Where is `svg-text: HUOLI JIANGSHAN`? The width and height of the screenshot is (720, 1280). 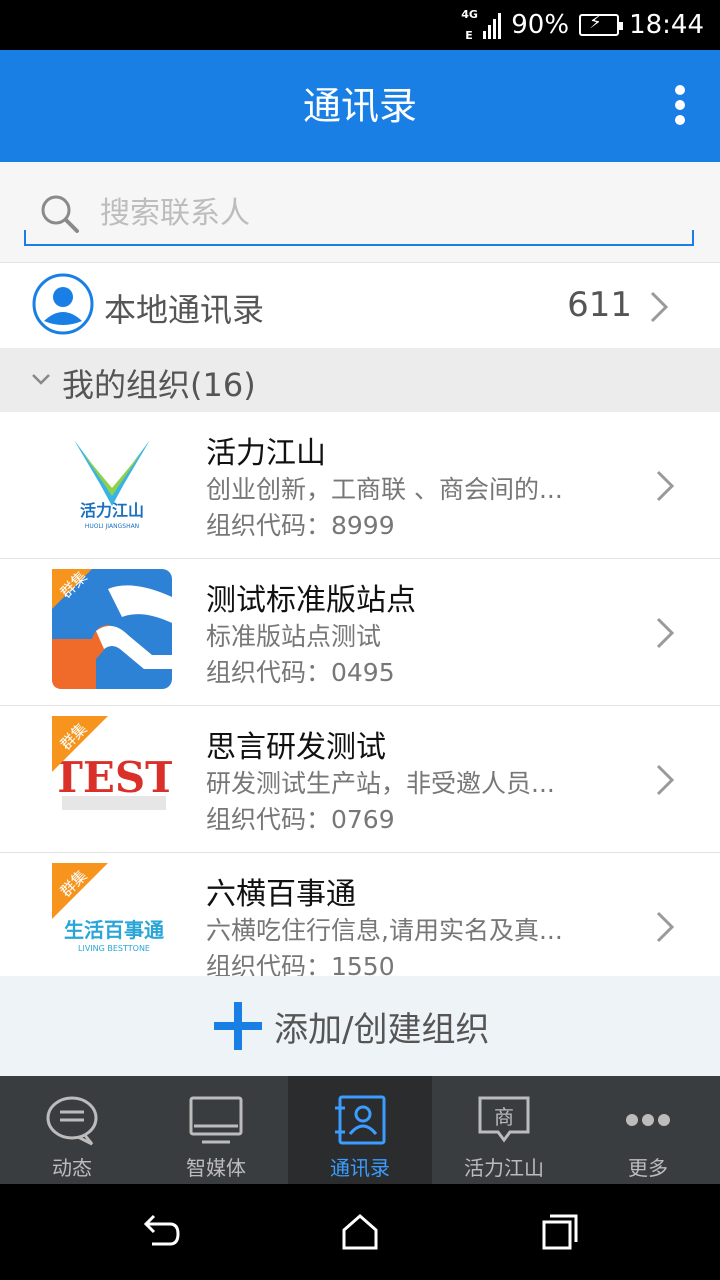 svg-text: HUOLI JIANGSHAN is located at coordinates (112, 526).